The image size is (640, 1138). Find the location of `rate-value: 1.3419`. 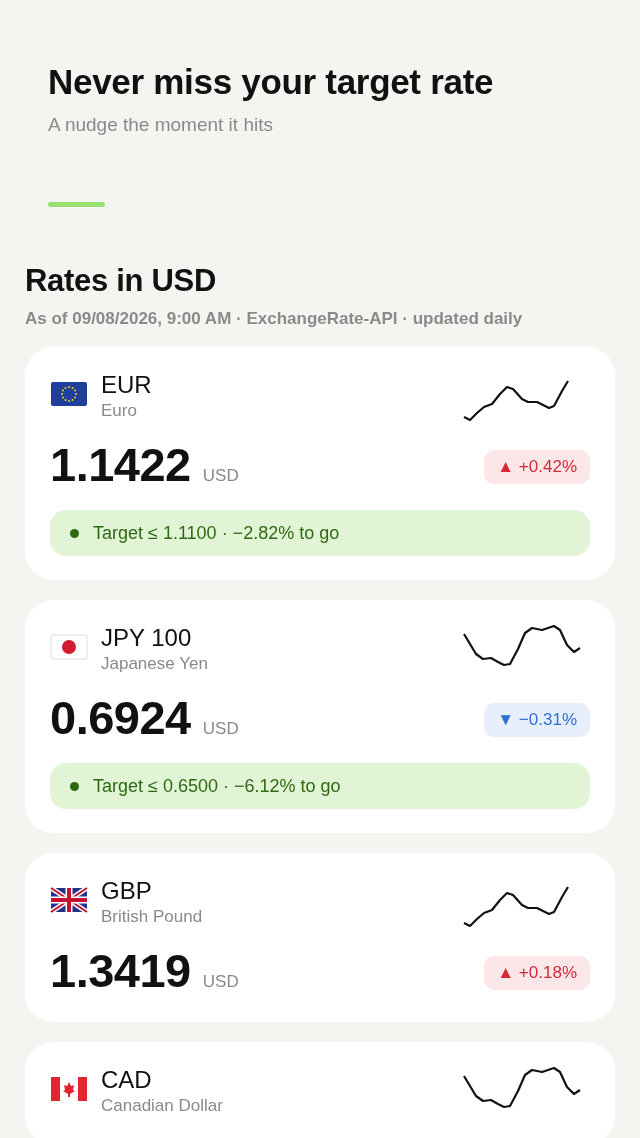

rate-value: 1.3419 is located at coordinates (120, 970).